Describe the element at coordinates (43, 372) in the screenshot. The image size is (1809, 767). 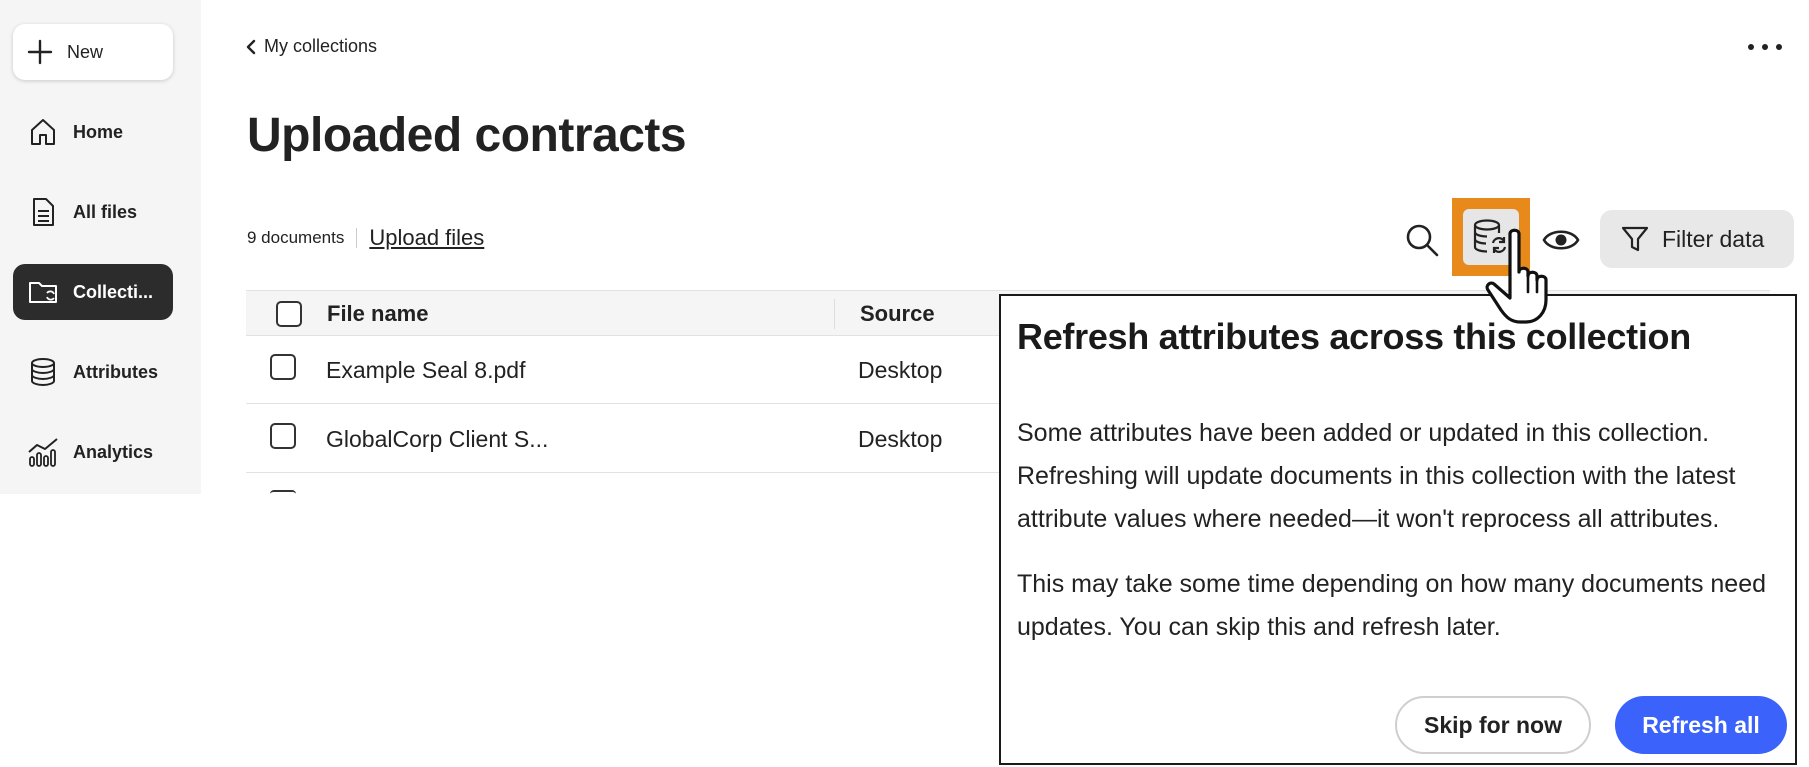
I see `database-icon` at that location.